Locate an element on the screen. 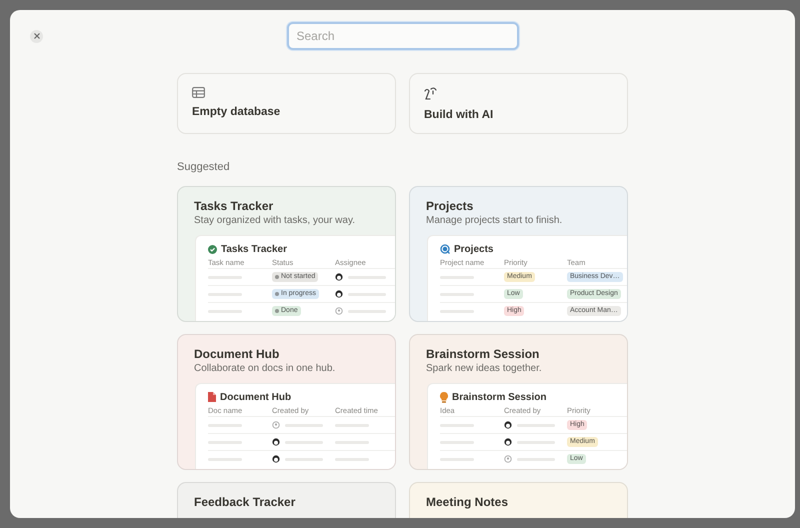  check-circle-icon is located at coordinates (212, 249).